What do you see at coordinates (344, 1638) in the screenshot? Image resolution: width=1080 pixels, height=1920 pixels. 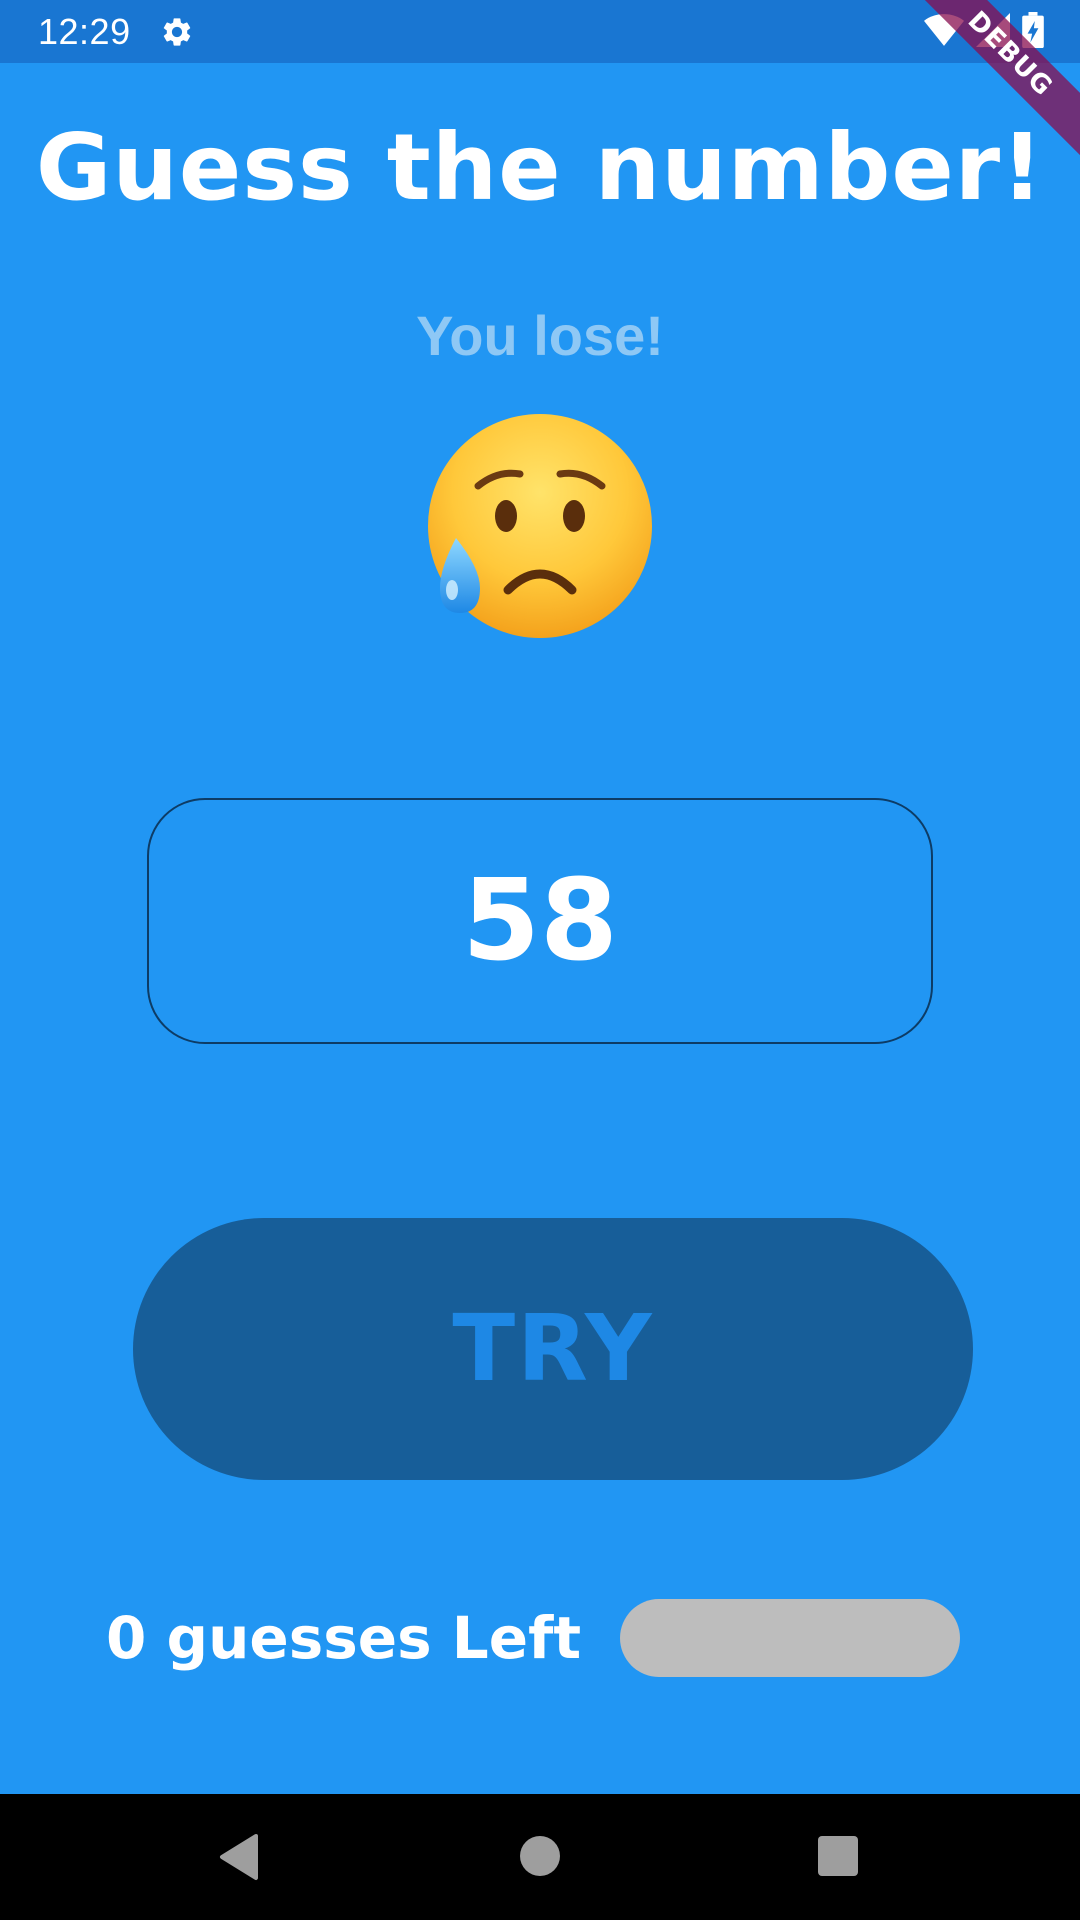 I see `guesses-left-label: 0 guesses Left` at bounding box center [344, 1638].